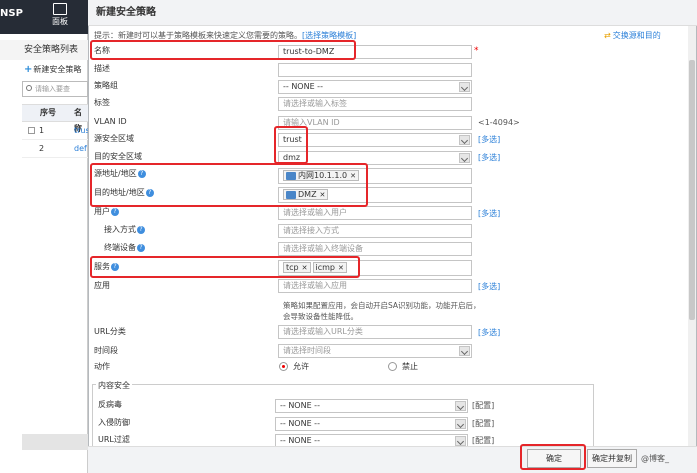  Describe the element at coordinates (114, 439) in the screenshot. I see `url-filter-label: URL过滤` at that location.